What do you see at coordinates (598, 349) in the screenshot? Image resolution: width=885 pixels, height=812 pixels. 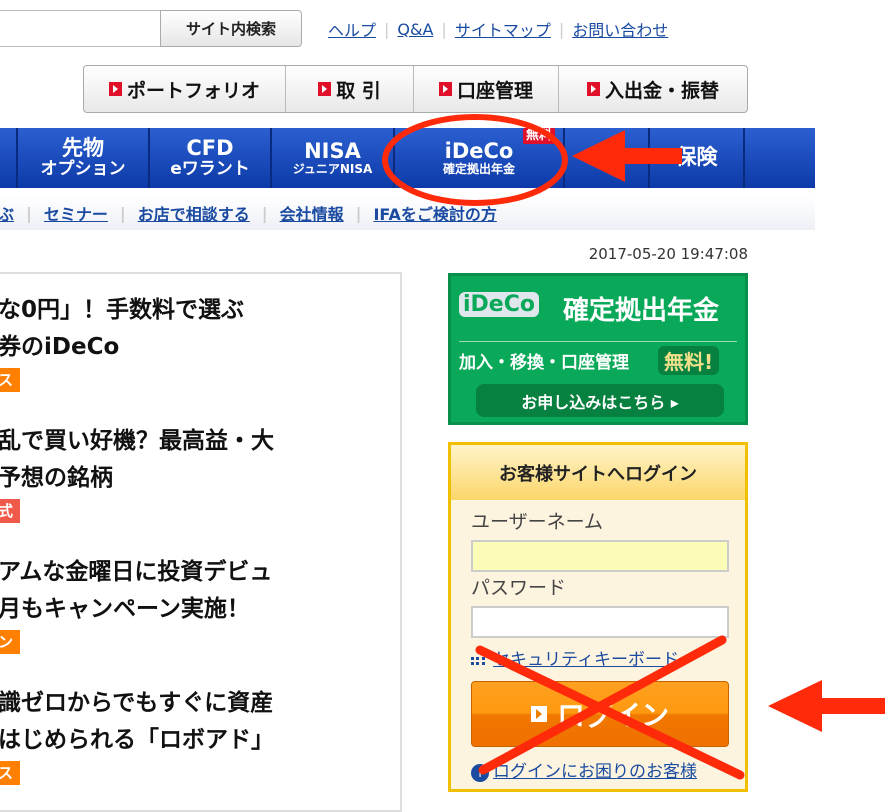 I see `ideco-banner: iDeCo 確定拠出年金 加入・移換・口座管理 無料! お申し込みはこちら ▸` at bounding box center [598, 349].